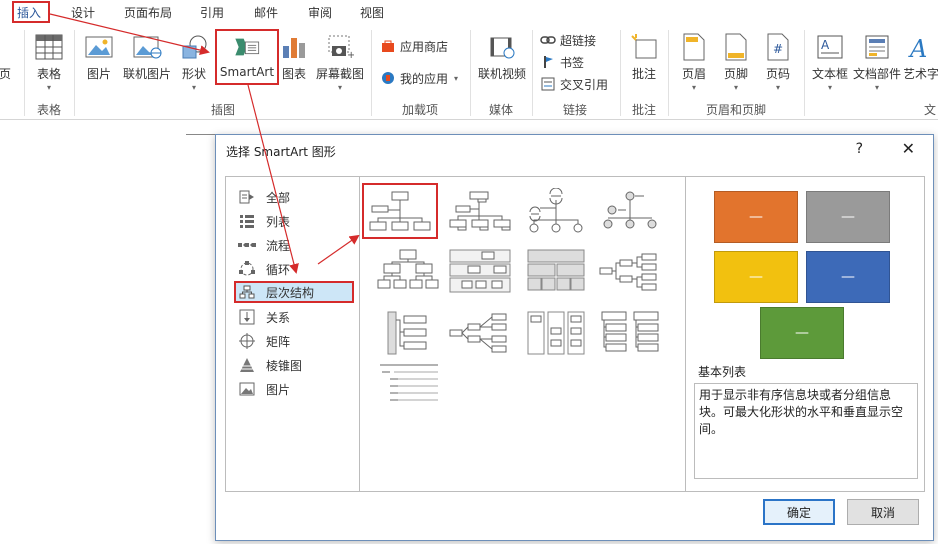 This screenshot has width=938, height=544. I want to click on layout-labeled-hierarchy, so click(480, 271).